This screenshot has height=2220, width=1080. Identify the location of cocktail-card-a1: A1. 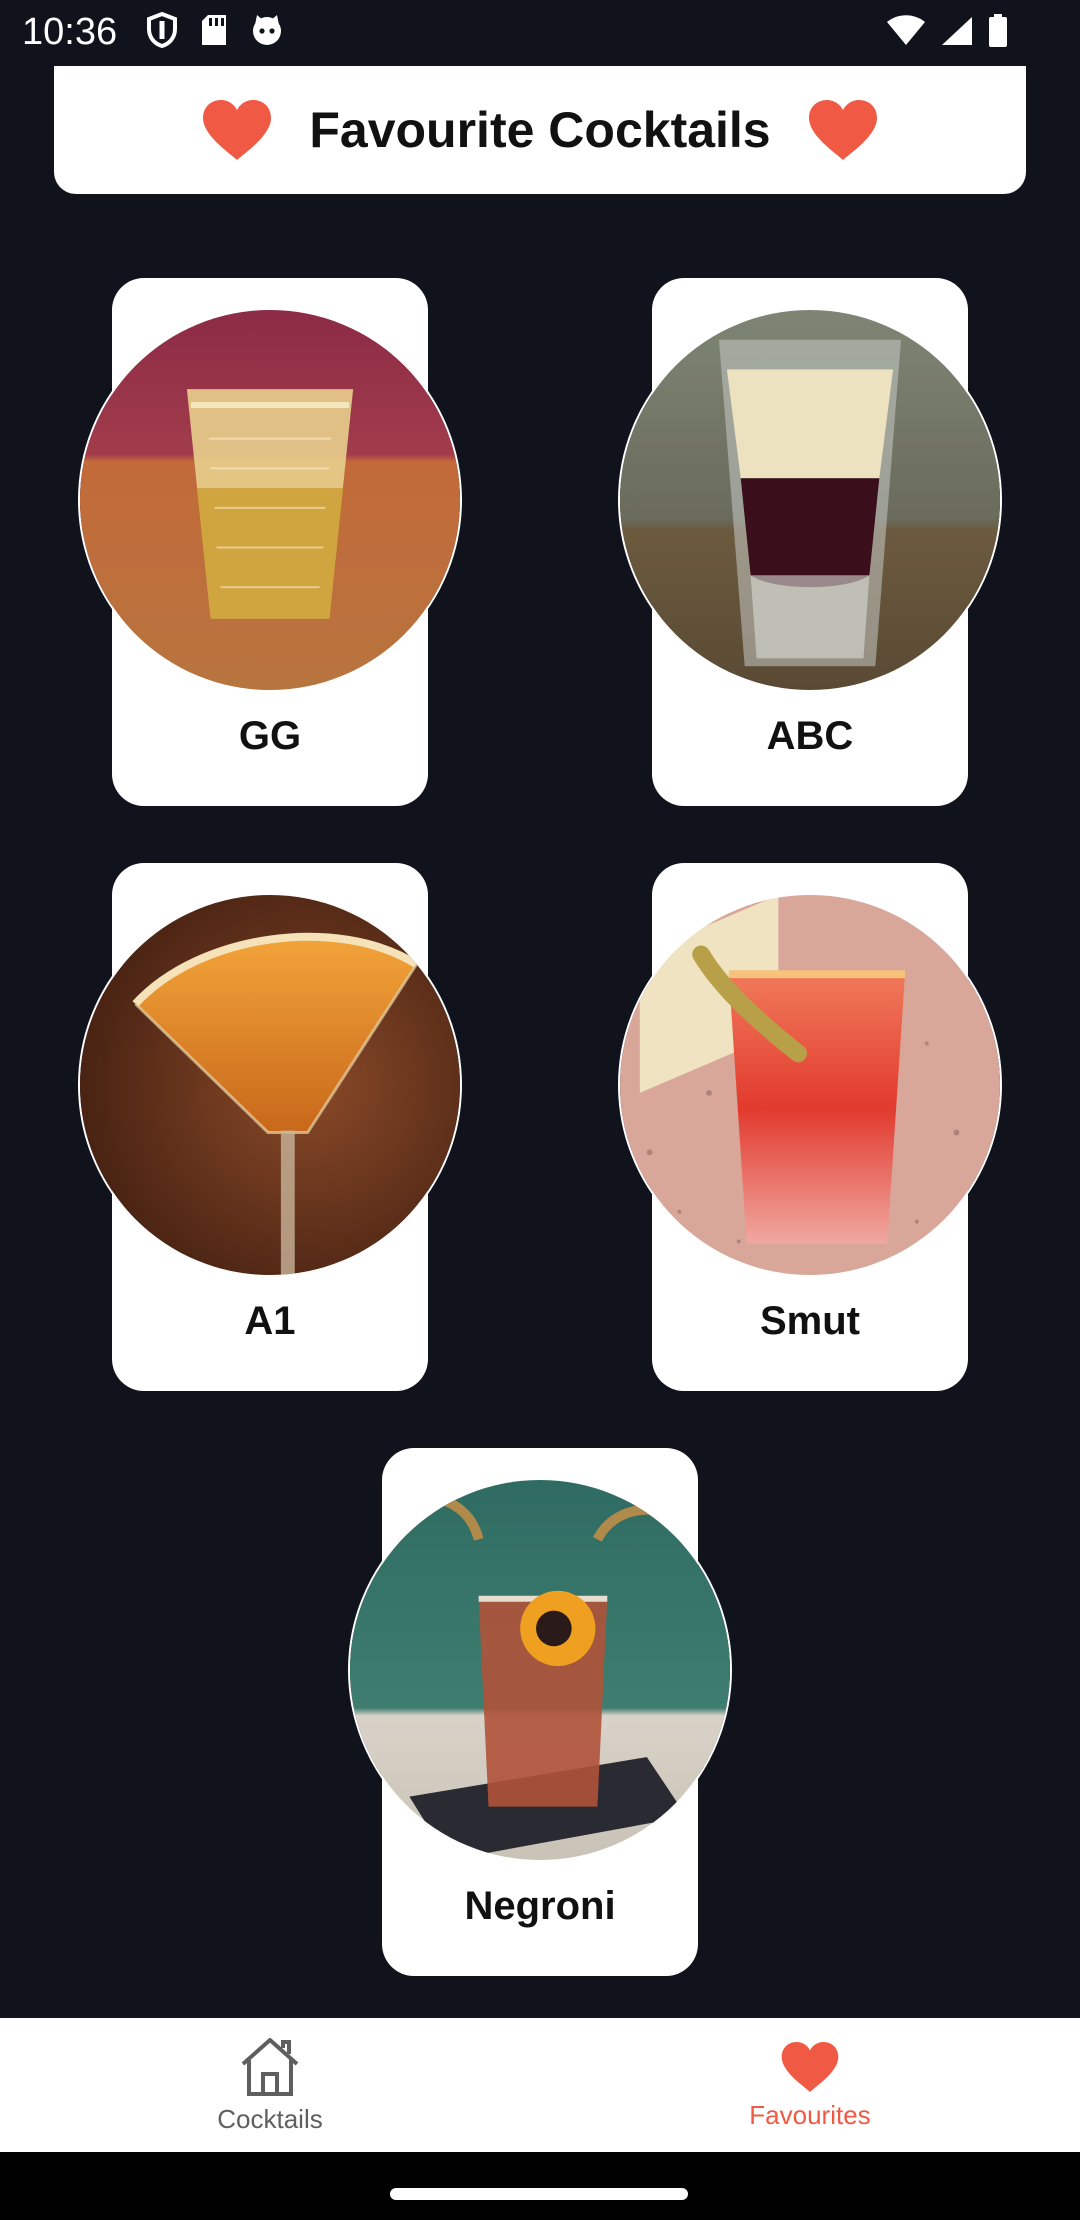
(270, 1127).